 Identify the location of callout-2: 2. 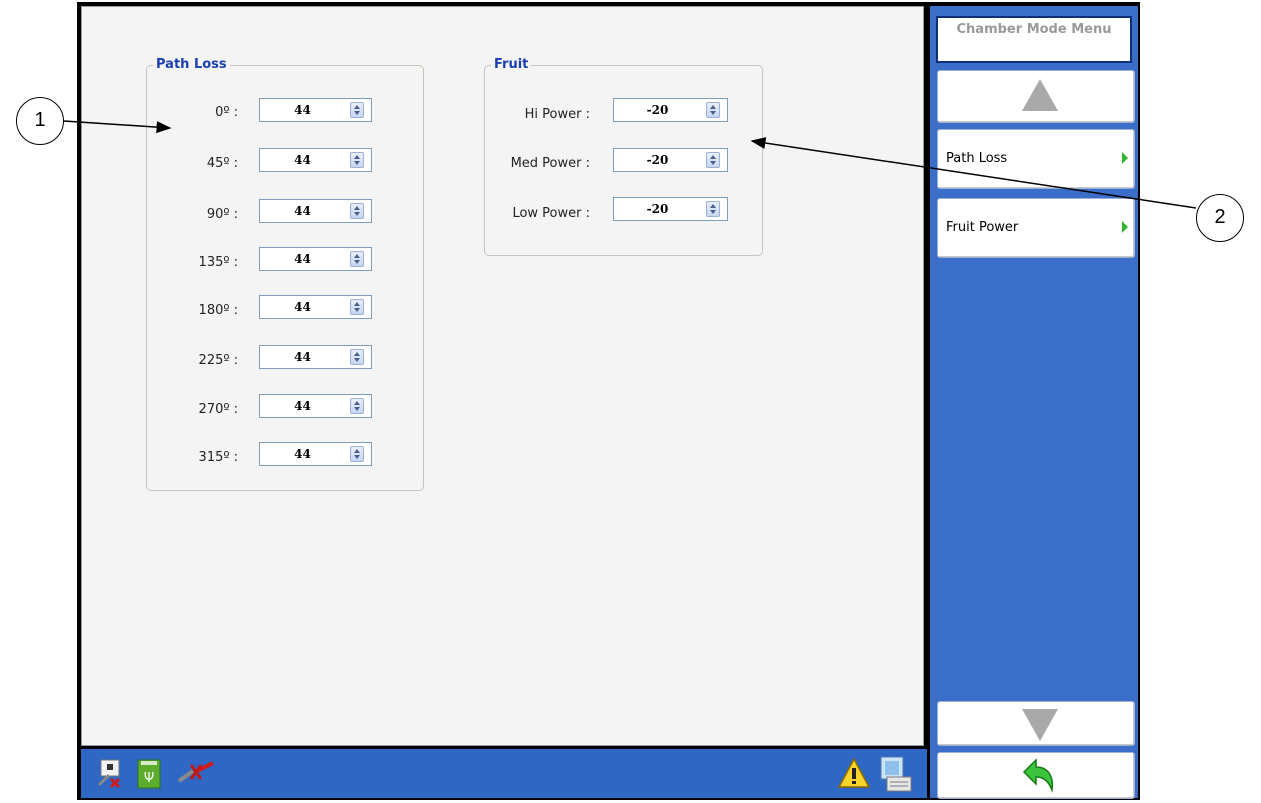
(1220, 218).